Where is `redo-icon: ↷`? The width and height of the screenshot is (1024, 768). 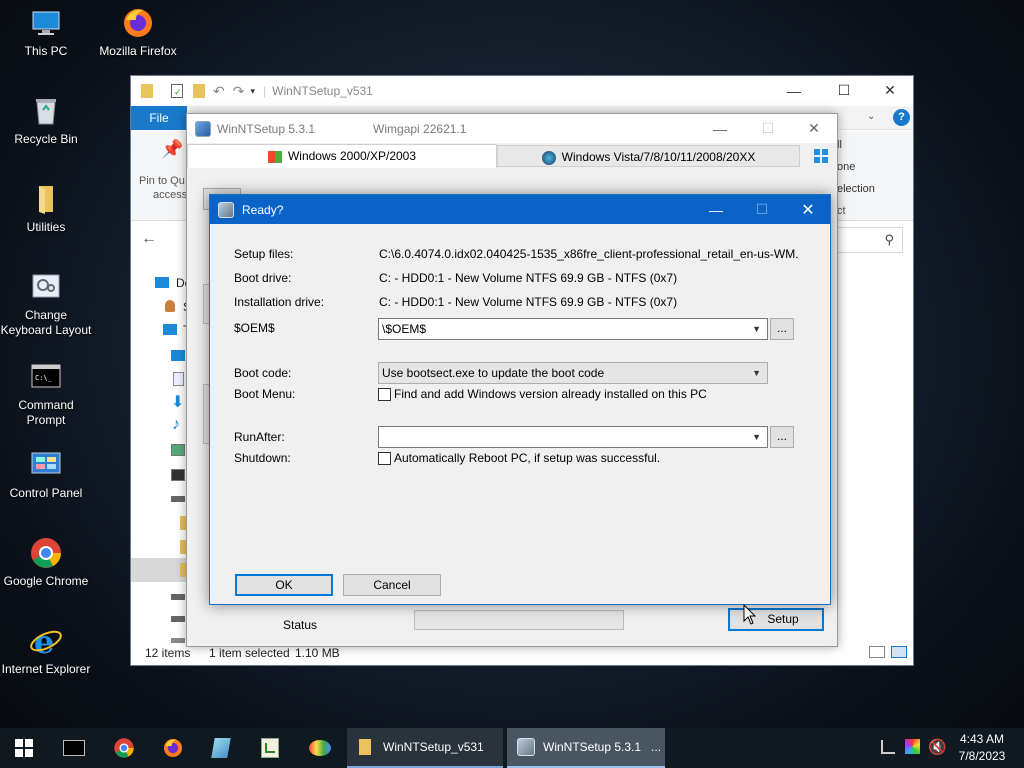 redo-icon: ↷ is located at coordinates (239, 91).